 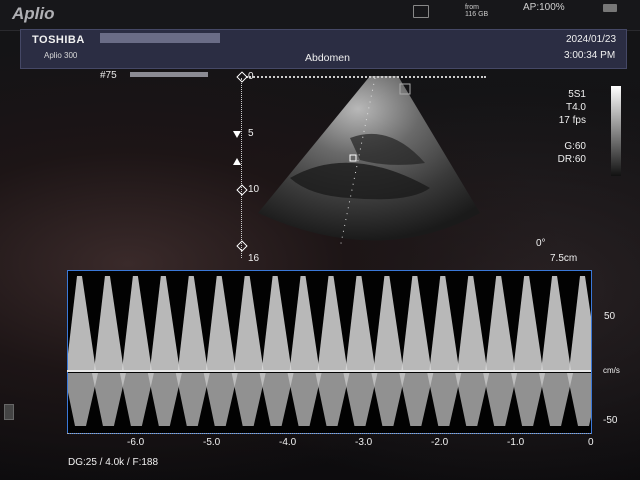 I want to click on velocity-label: 50, so click(x=610, y=316).